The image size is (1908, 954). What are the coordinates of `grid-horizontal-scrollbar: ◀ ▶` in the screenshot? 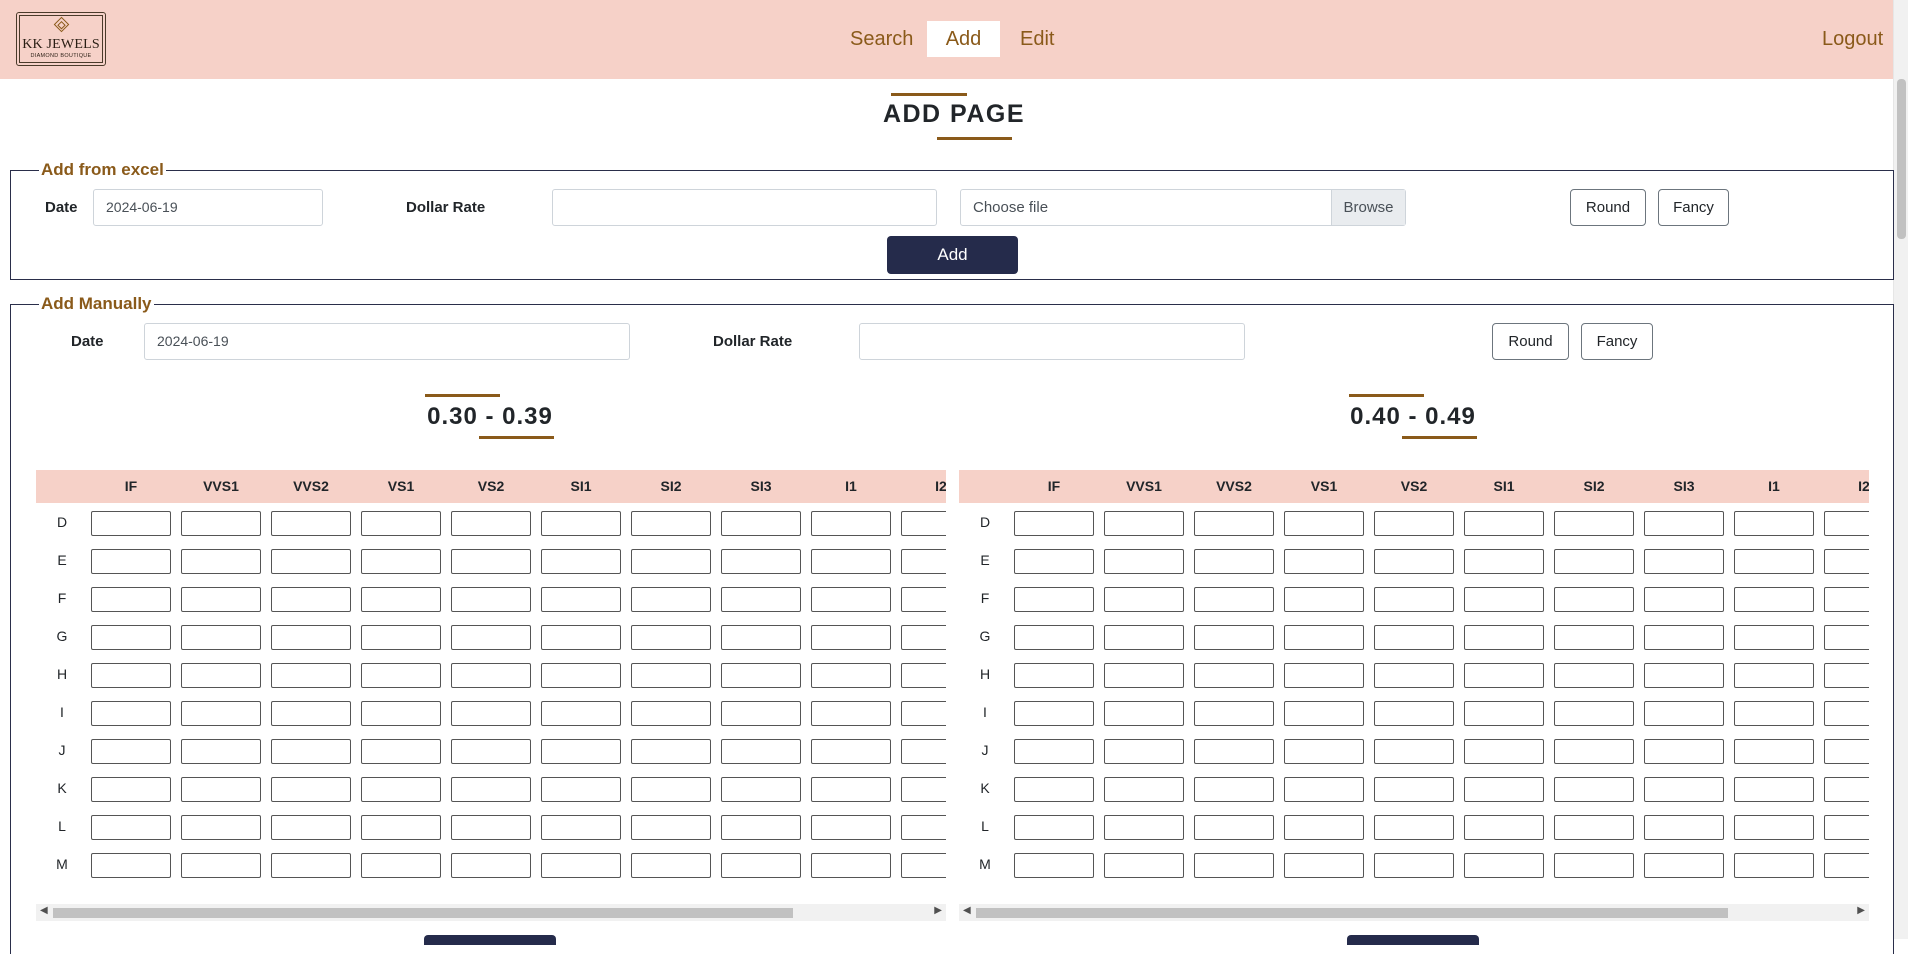 It's located at (1414, 912).